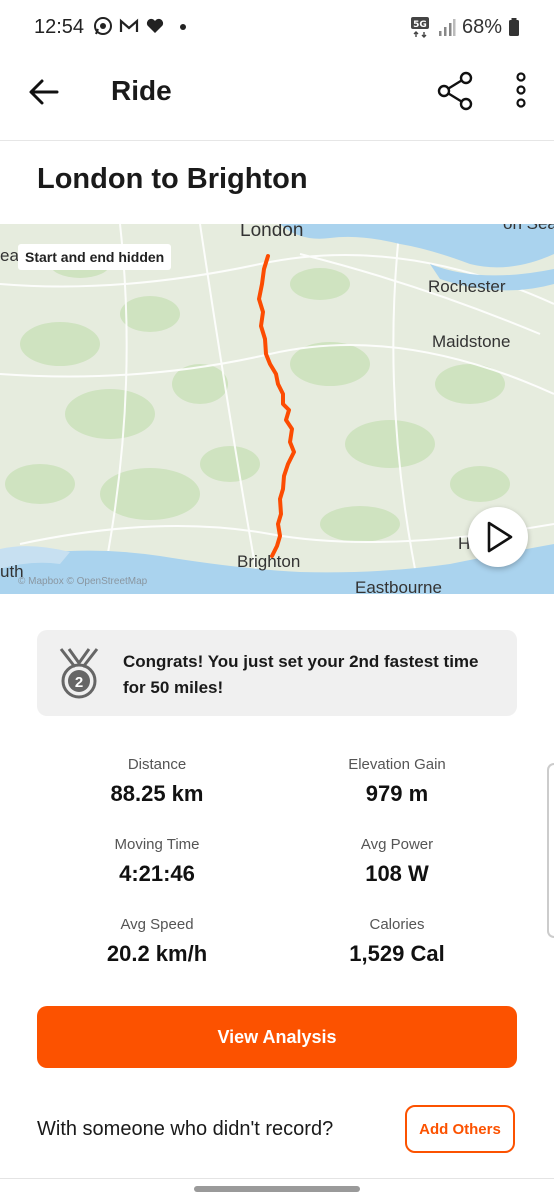 This screenshot has height=1200, width=554. Describe the element at coordinates (420, 25) in the screenshot. I see `svg-text: 5G` at that location.